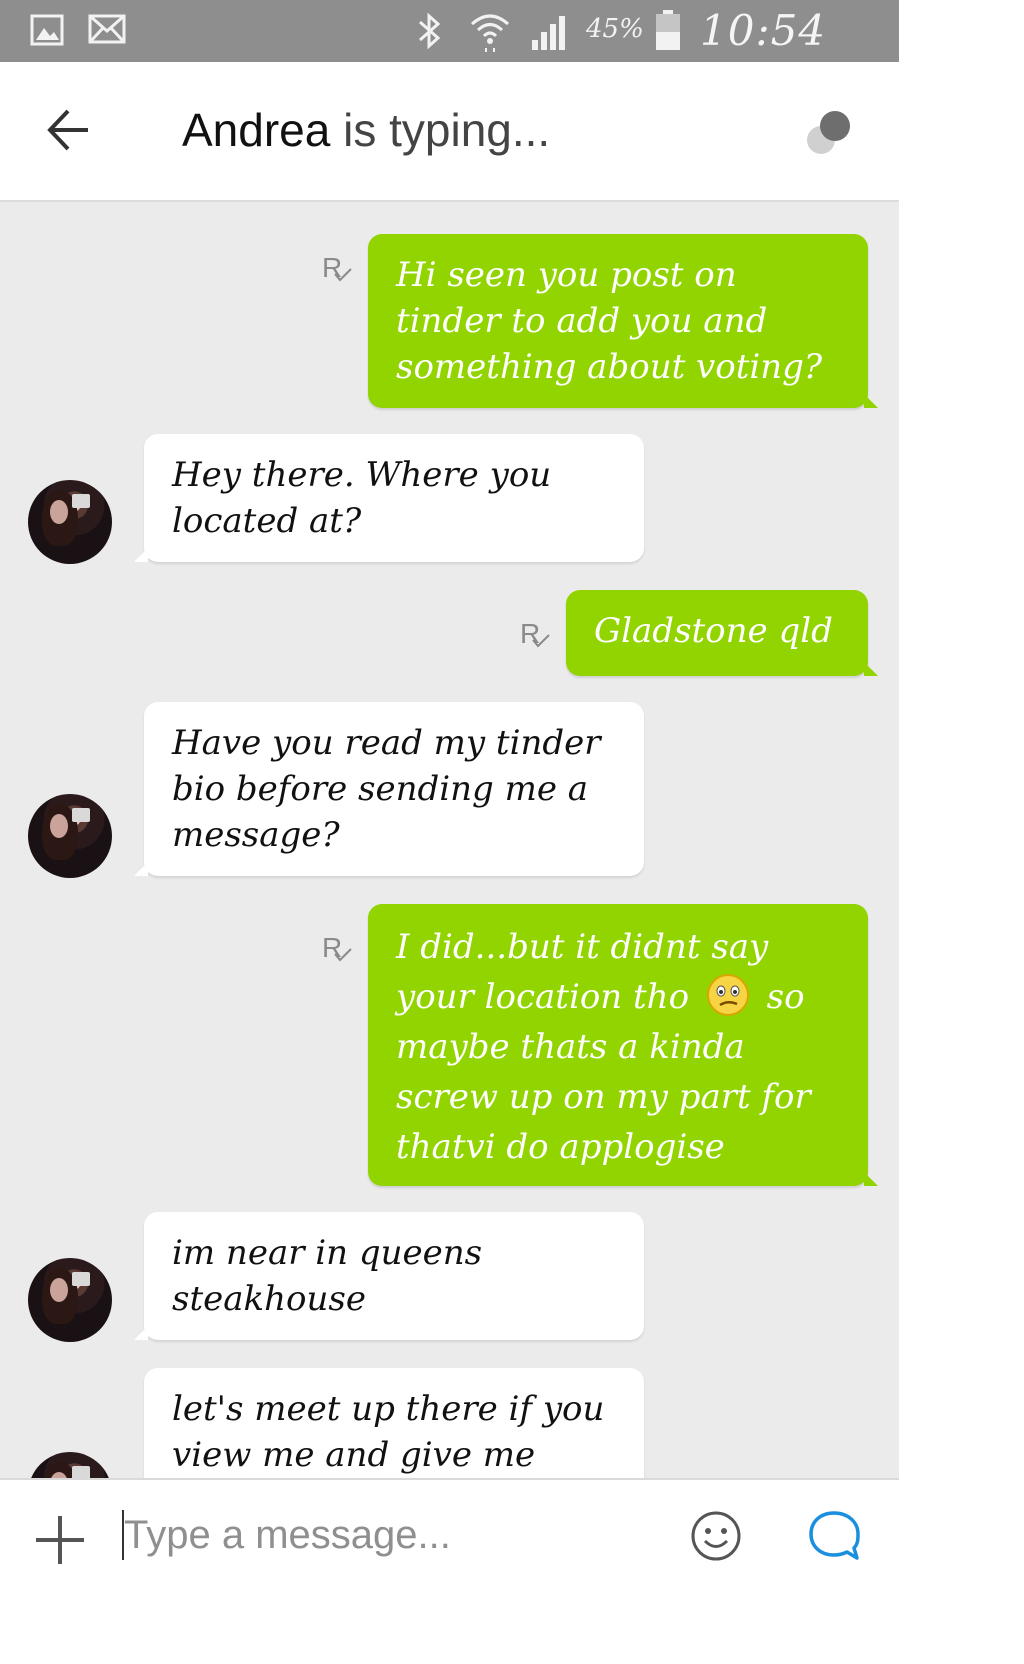 The image size is (1024, 1664). I want to click on status-bar: 45% 10:54 pm, so click(449, 52).